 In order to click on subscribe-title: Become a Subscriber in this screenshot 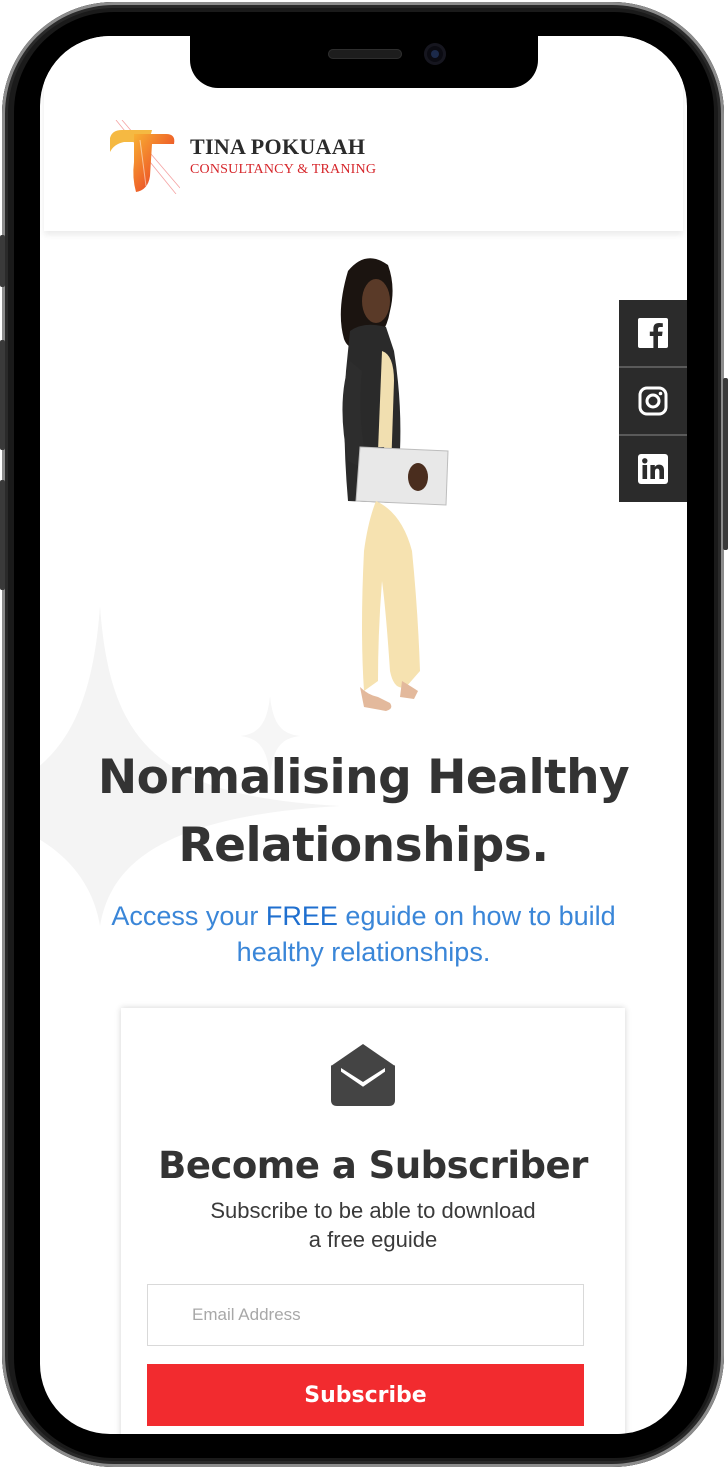, I will do `click(373, 1165)`.